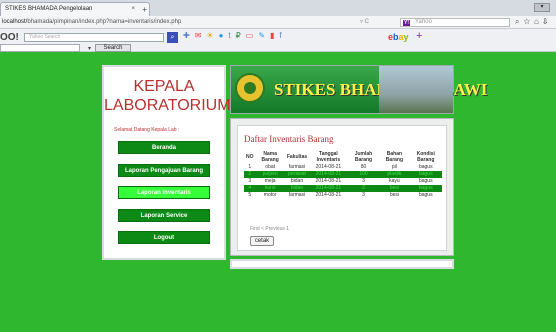  I want to click on bookmark-icon: ▮, so click(274, 35).